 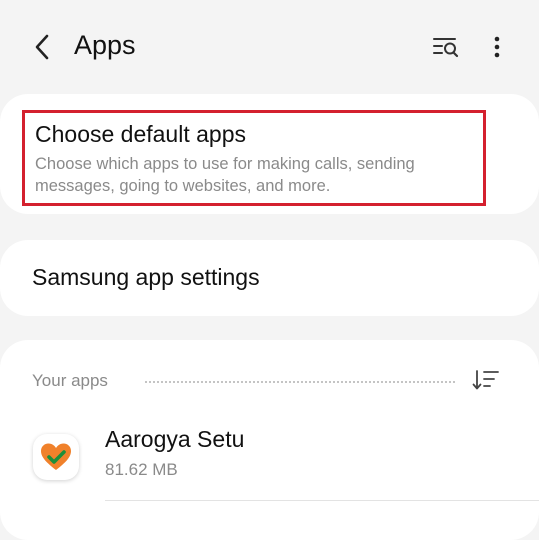 I want to click on aarogya-setu-heart-icon, so click(x=56, y=457).